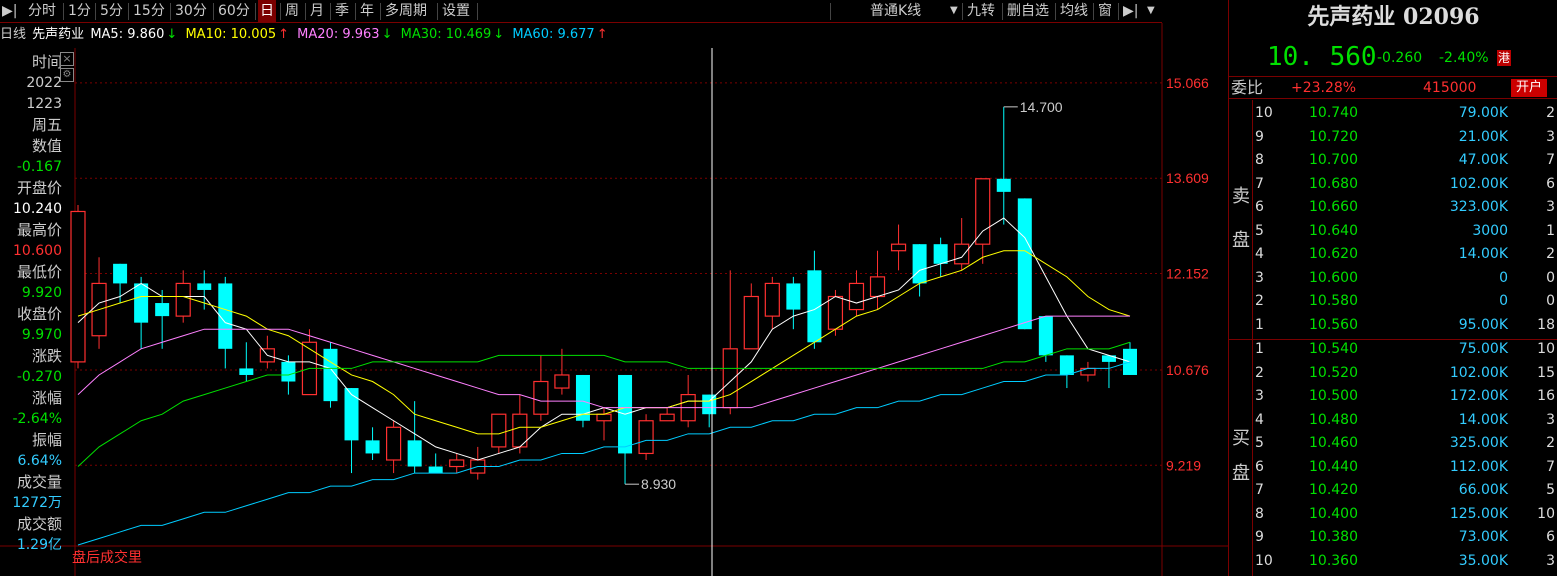 Image resolution: width=1557 pixels, height=576 pixels. I want to click on info-amplitude-label: 振幅, so click(46, 440).